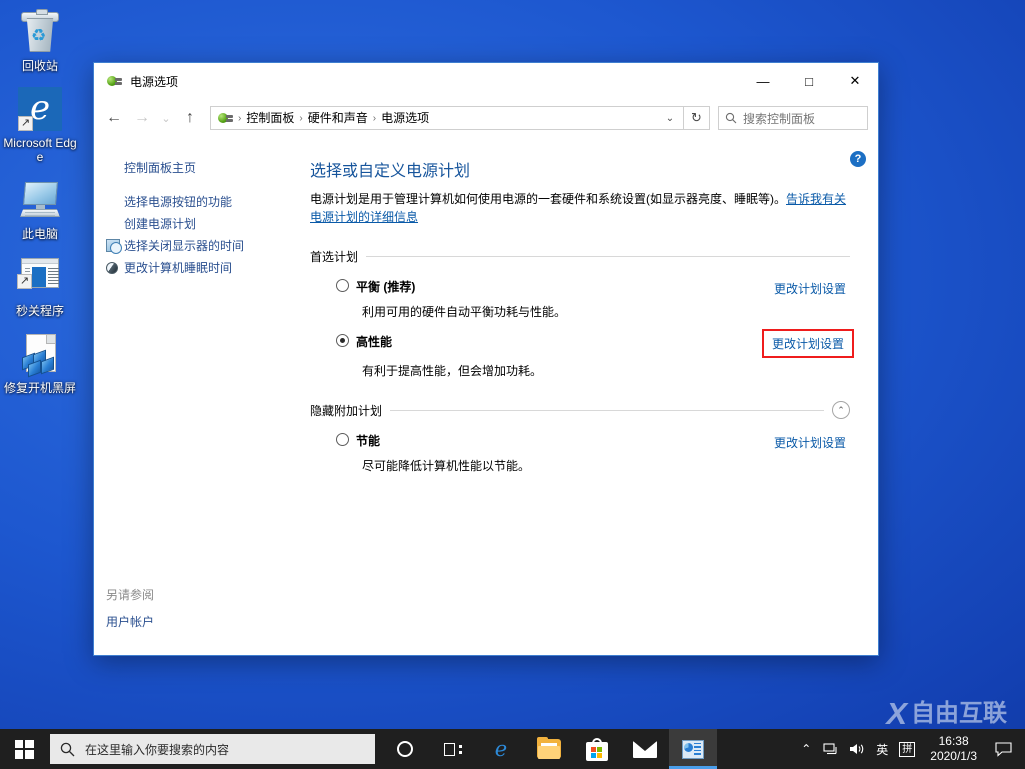  I want to click on taskbar-item-control-panel, so click(693, 749).